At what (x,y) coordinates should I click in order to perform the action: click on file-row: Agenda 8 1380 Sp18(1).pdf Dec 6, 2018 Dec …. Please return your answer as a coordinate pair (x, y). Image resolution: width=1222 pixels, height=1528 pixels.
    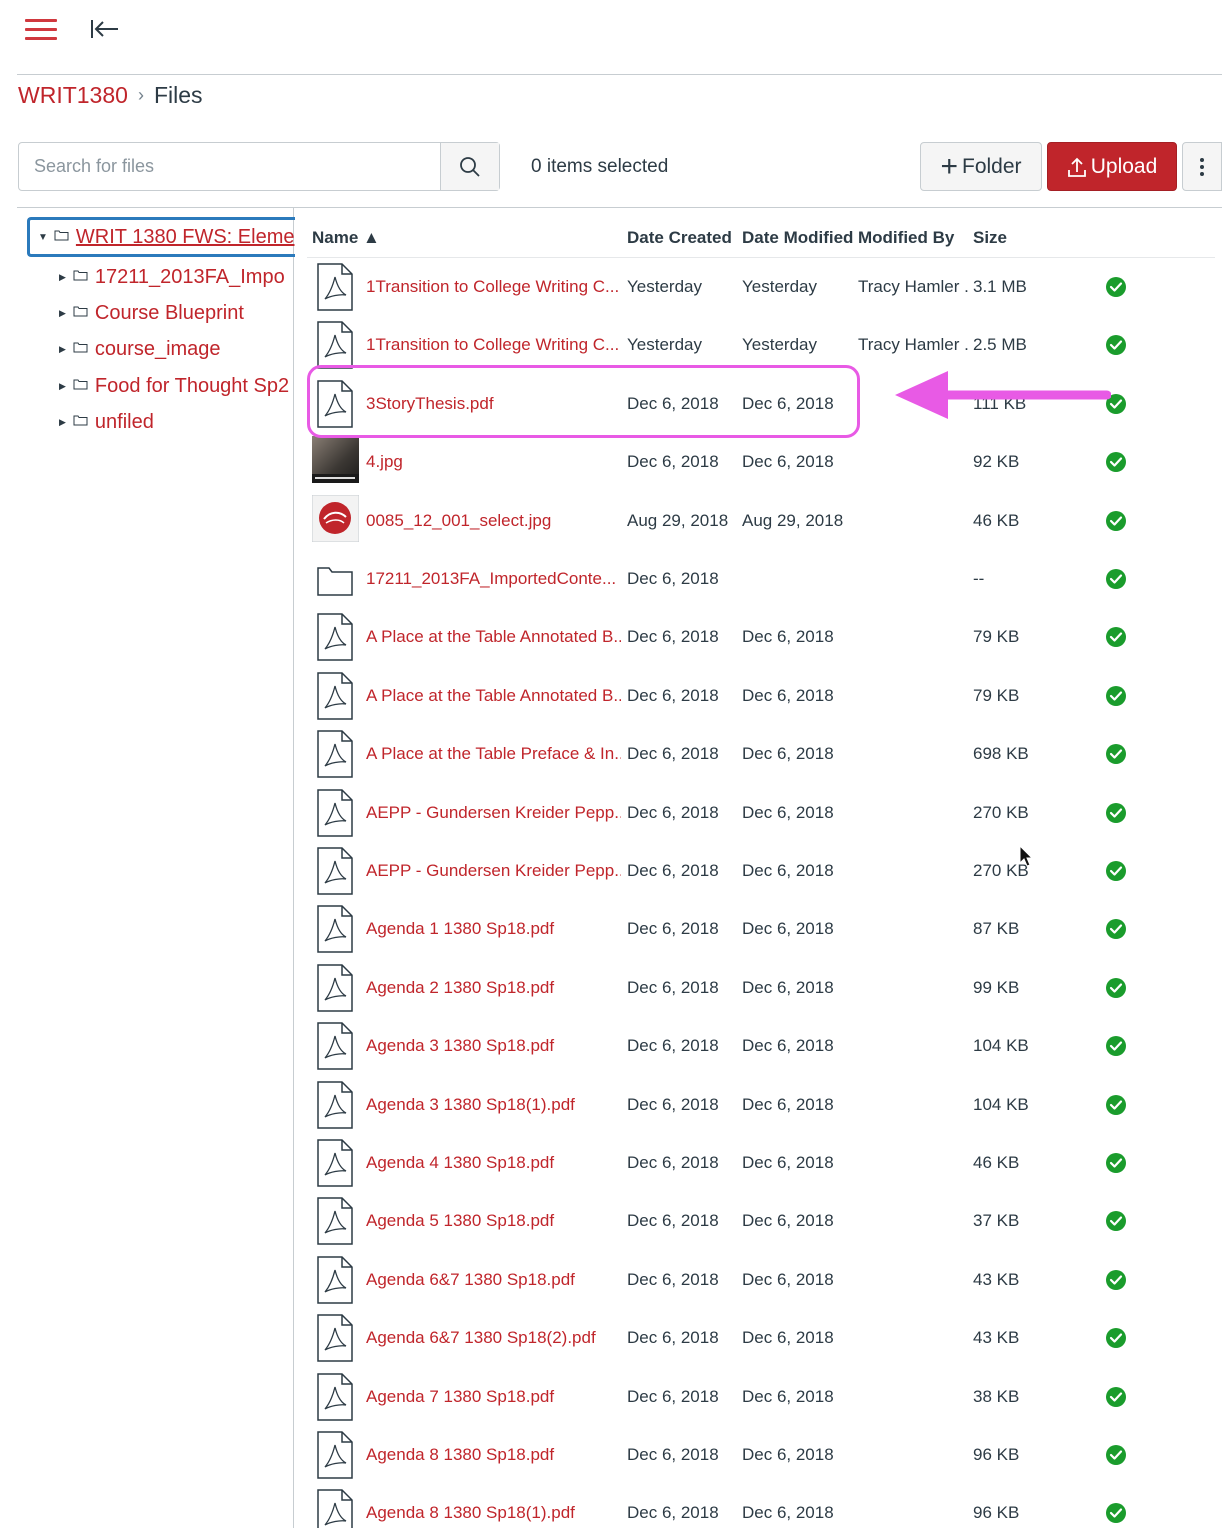
    Looking at the image, I should click on (761, 1506).